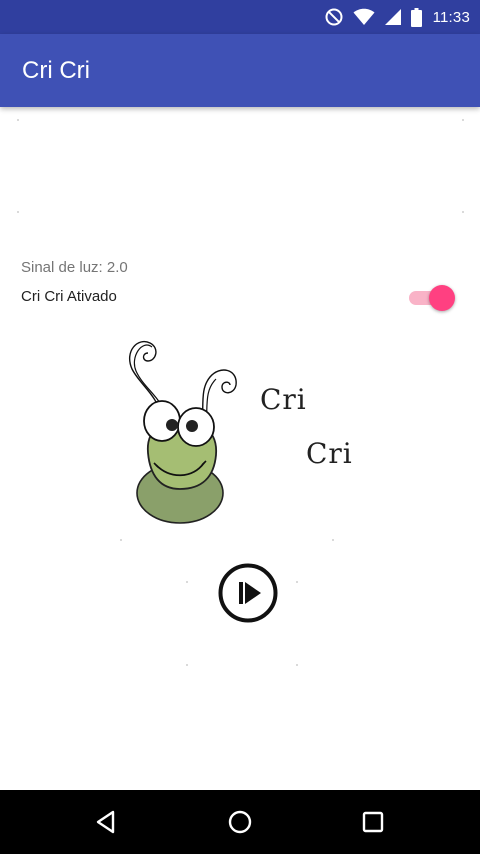  Describe the element at coordinates (416, 17) in the screenshot. I see `battery-icon` at that location.